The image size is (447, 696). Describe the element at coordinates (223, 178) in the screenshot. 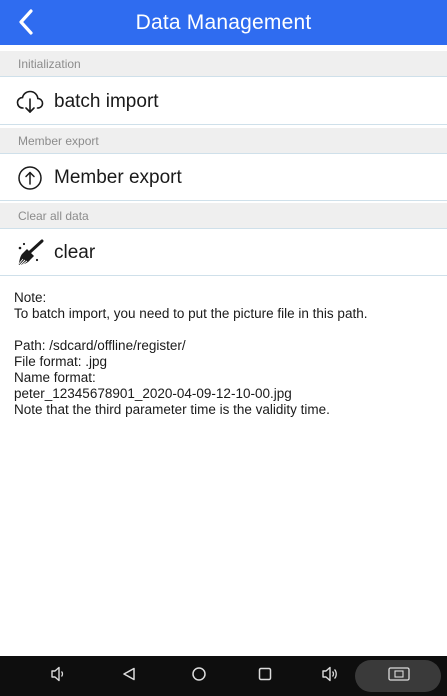

I see `member-export-row: Member export` at that location.